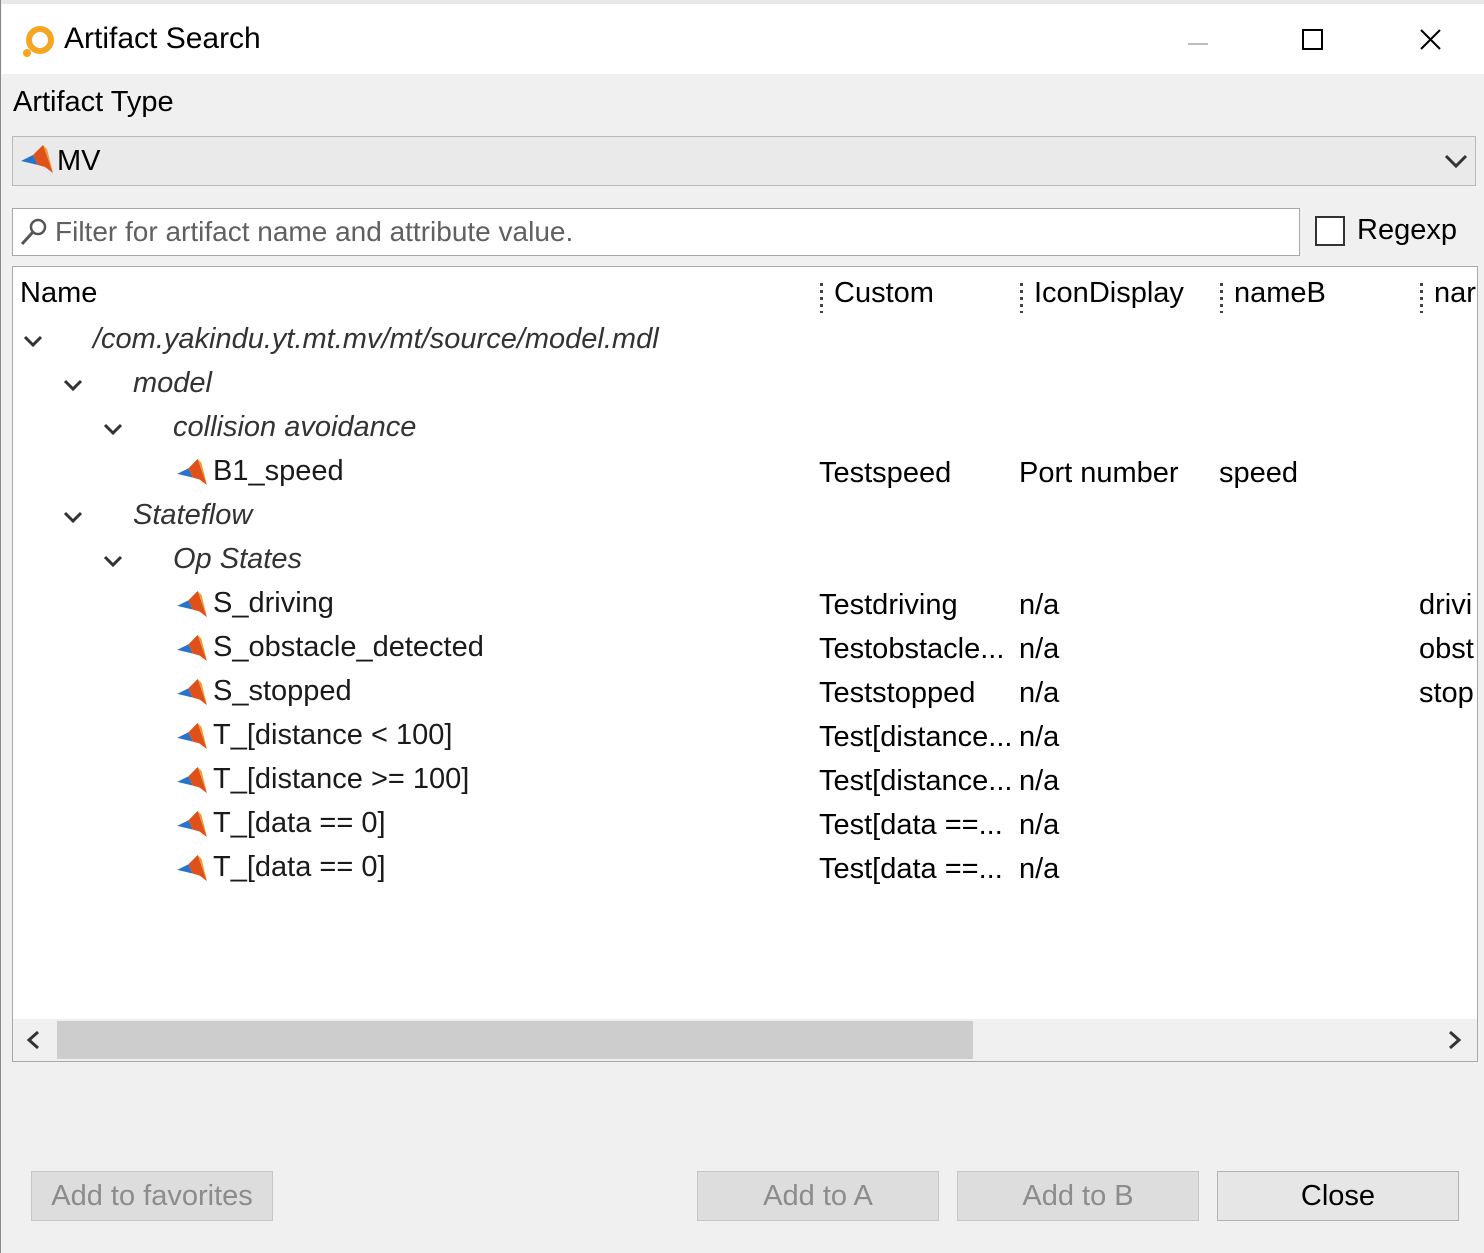 The width and height of the screenshot is (1484, 1253). What do you see at coordinates (1446, 693) in the screenshot?
I see `cell-nar: stop` at bounding box center [1446, 693].